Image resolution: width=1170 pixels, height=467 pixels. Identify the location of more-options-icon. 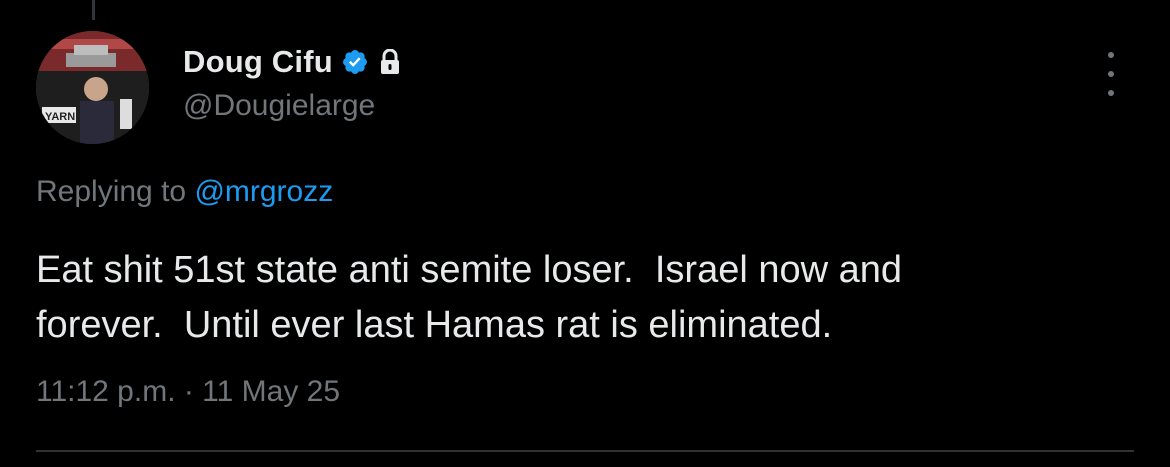
(1111, 74).